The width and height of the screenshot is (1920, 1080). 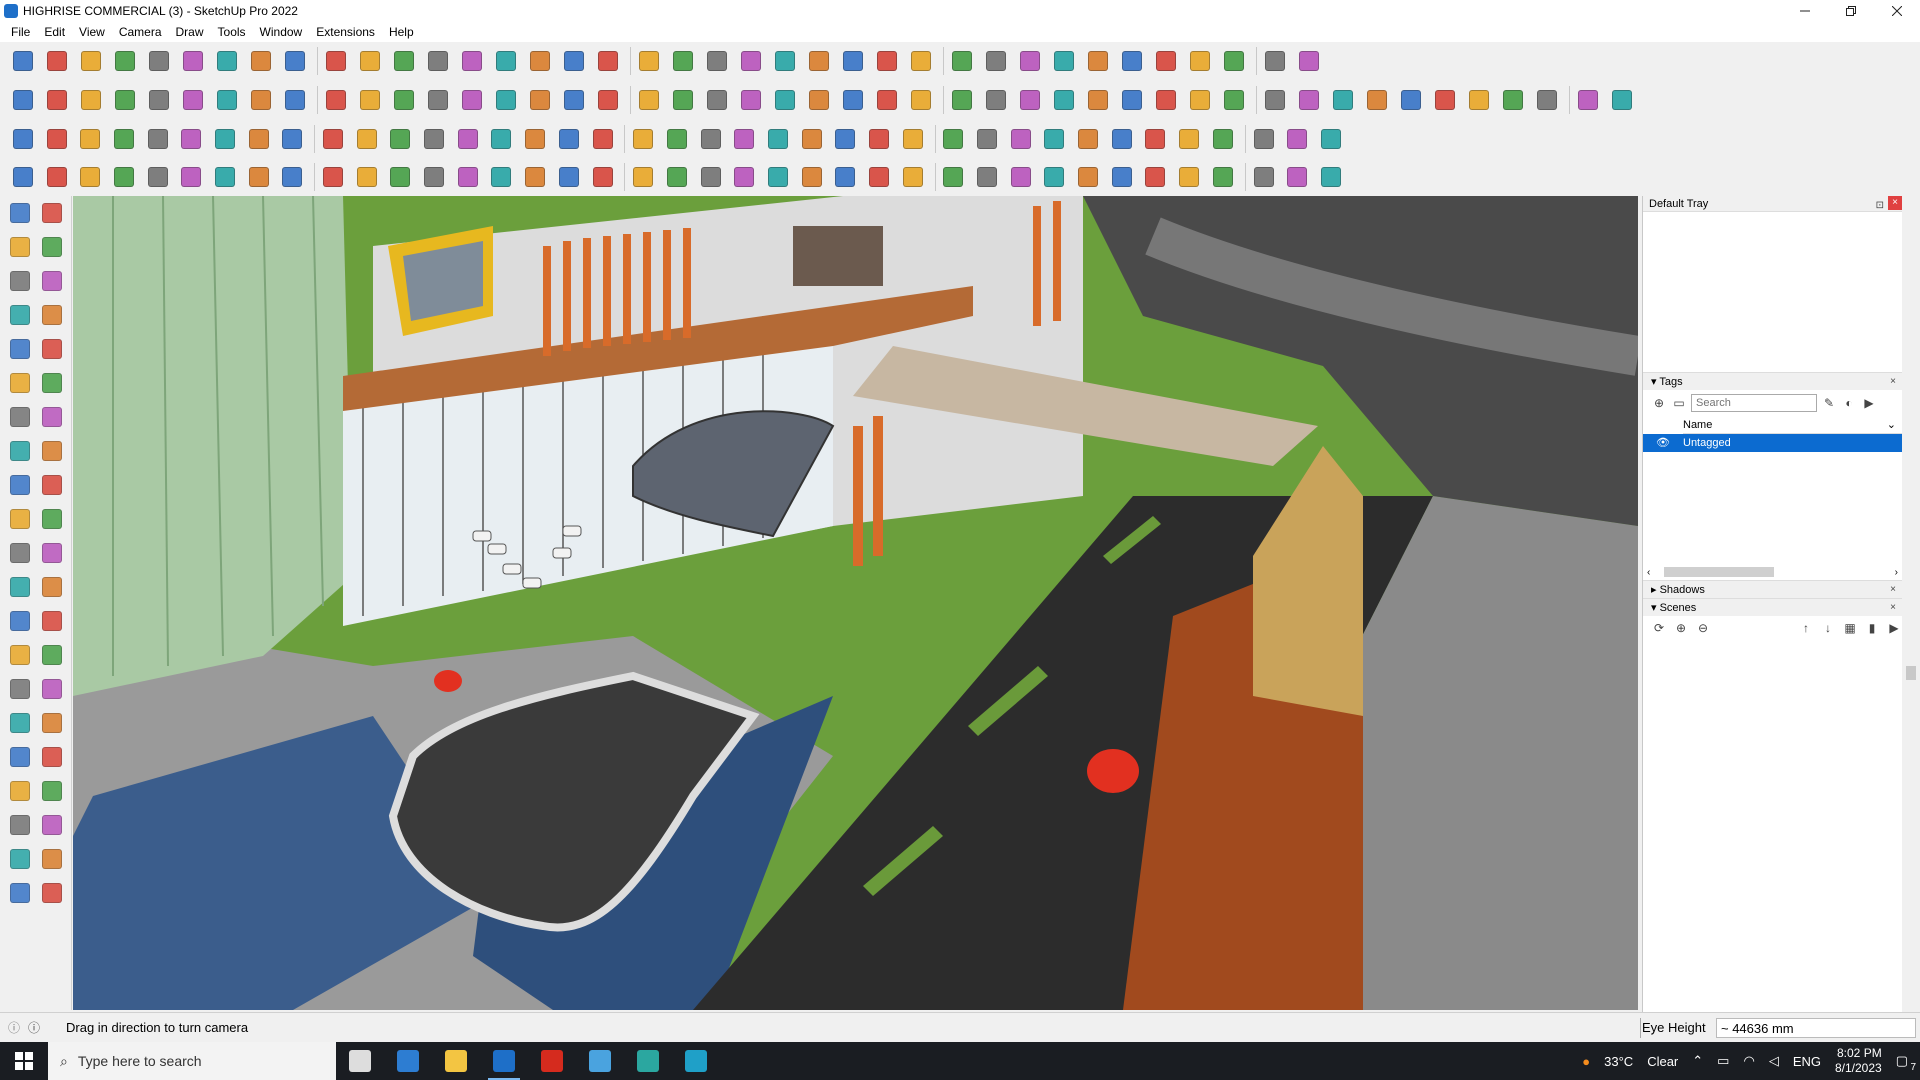 I want to click on box-icon, so click(x=1122, y=139).